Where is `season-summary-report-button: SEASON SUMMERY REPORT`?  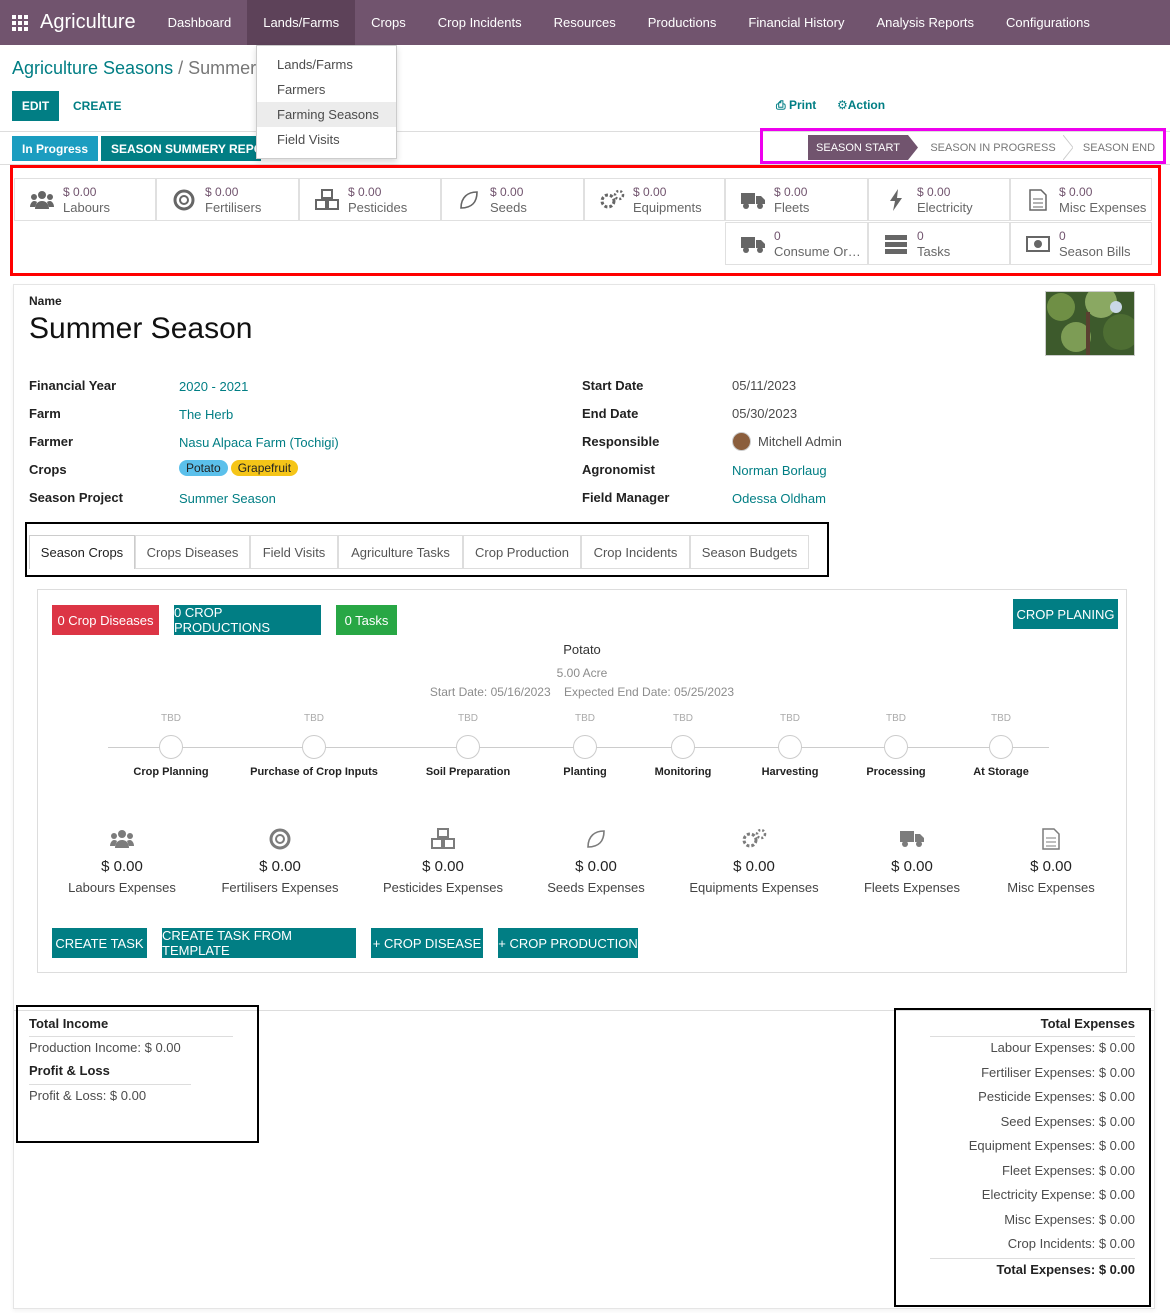 season-summary-report-button: SEASON SUMMERY REPORT is located at coordinates (181, 148).